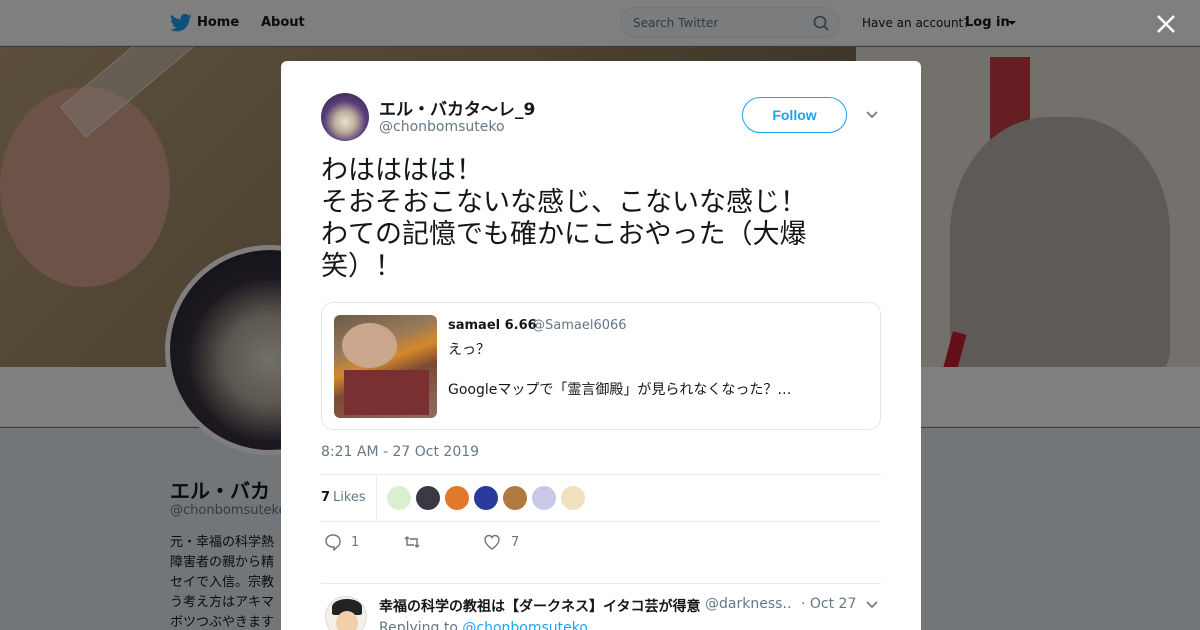  I want to click on like-count: 7, so click(515, 542).